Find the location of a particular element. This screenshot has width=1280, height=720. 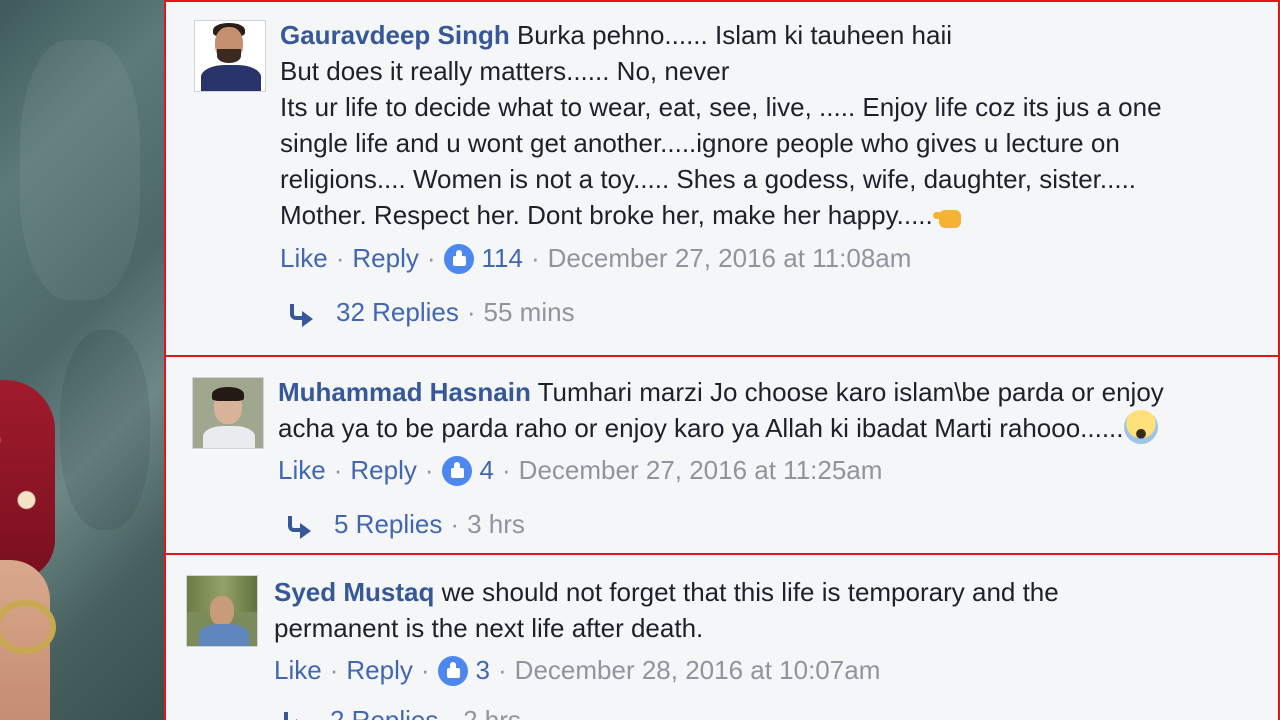

view-replies-link: 5 Replies · 3 hrs is located at coordinates (405, 524).